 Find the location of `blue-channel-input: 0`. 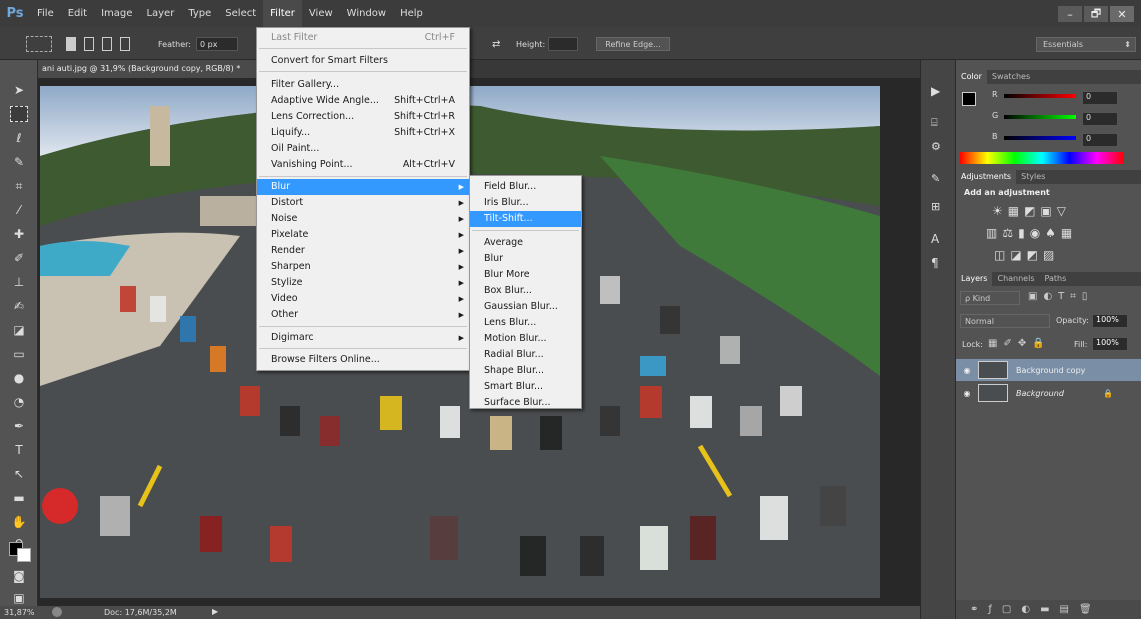

blue-channel-input: 0 is located at coordinates (1100, 140).